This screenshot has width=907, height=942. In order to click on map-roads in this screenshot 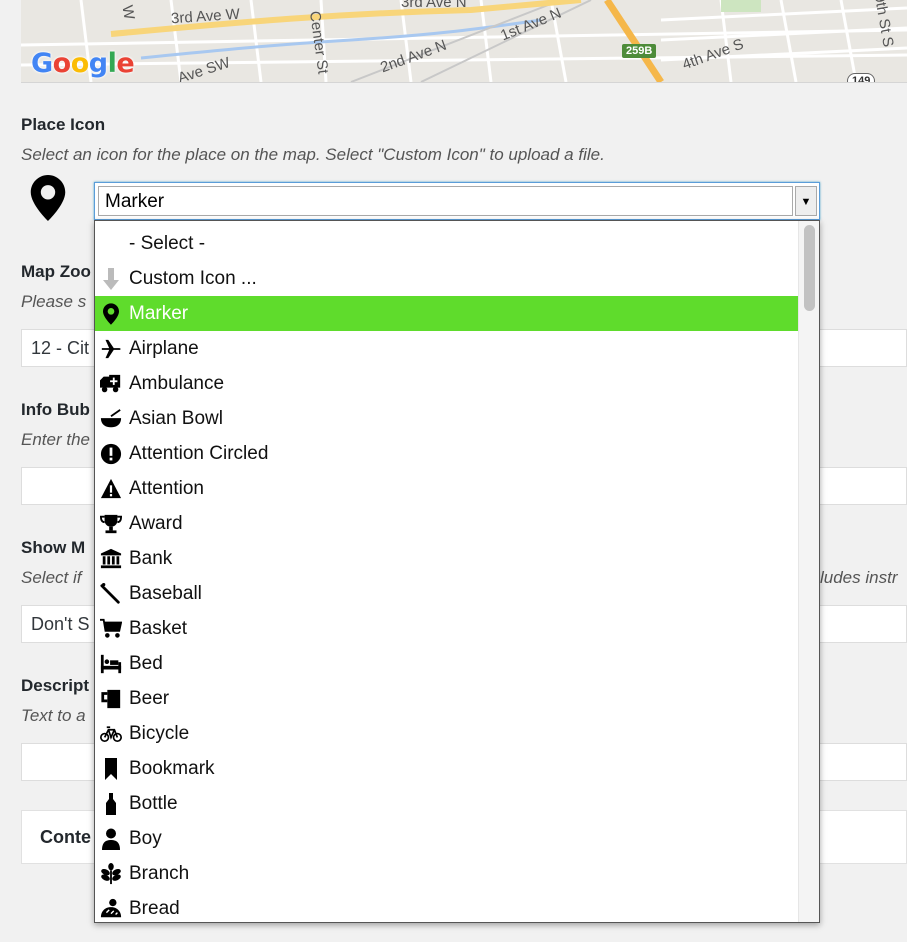, I will do `click(464, 41)`.